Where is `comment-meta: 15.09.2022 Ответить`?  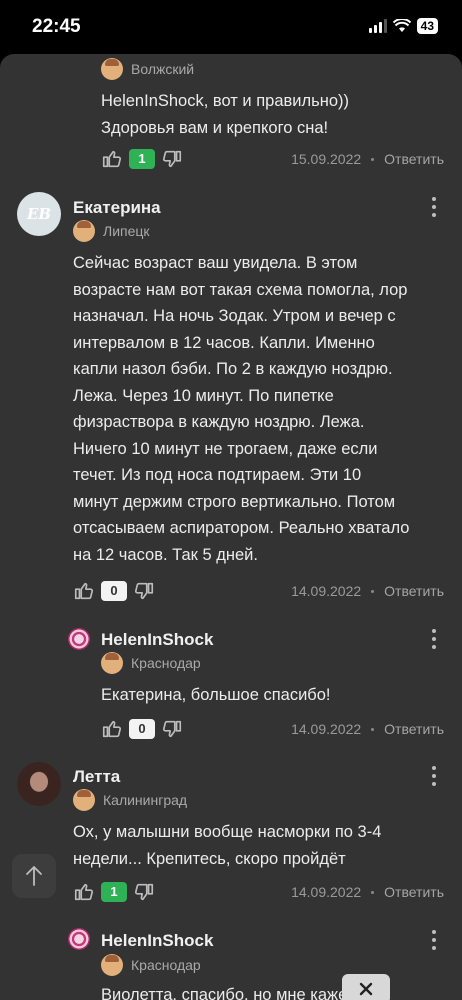 comment-meta: 15.09.2022 Ответить is located at coordinates (367, 159).